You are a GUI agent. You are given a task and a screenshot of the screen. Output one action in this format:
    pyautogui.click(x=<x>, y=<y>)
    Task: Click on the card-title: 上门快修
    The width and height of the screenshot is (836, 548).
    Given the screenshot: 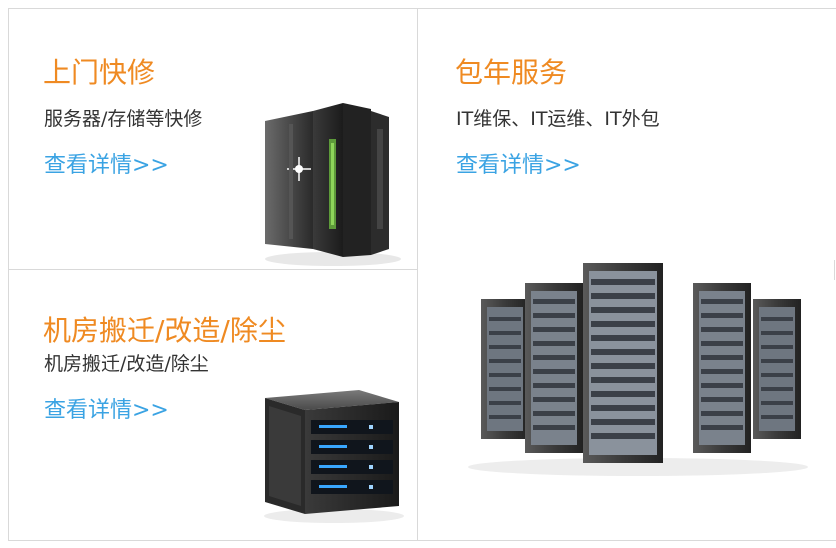 What is the action you would take?
    pyautogui.click(x=99, y=72)
    